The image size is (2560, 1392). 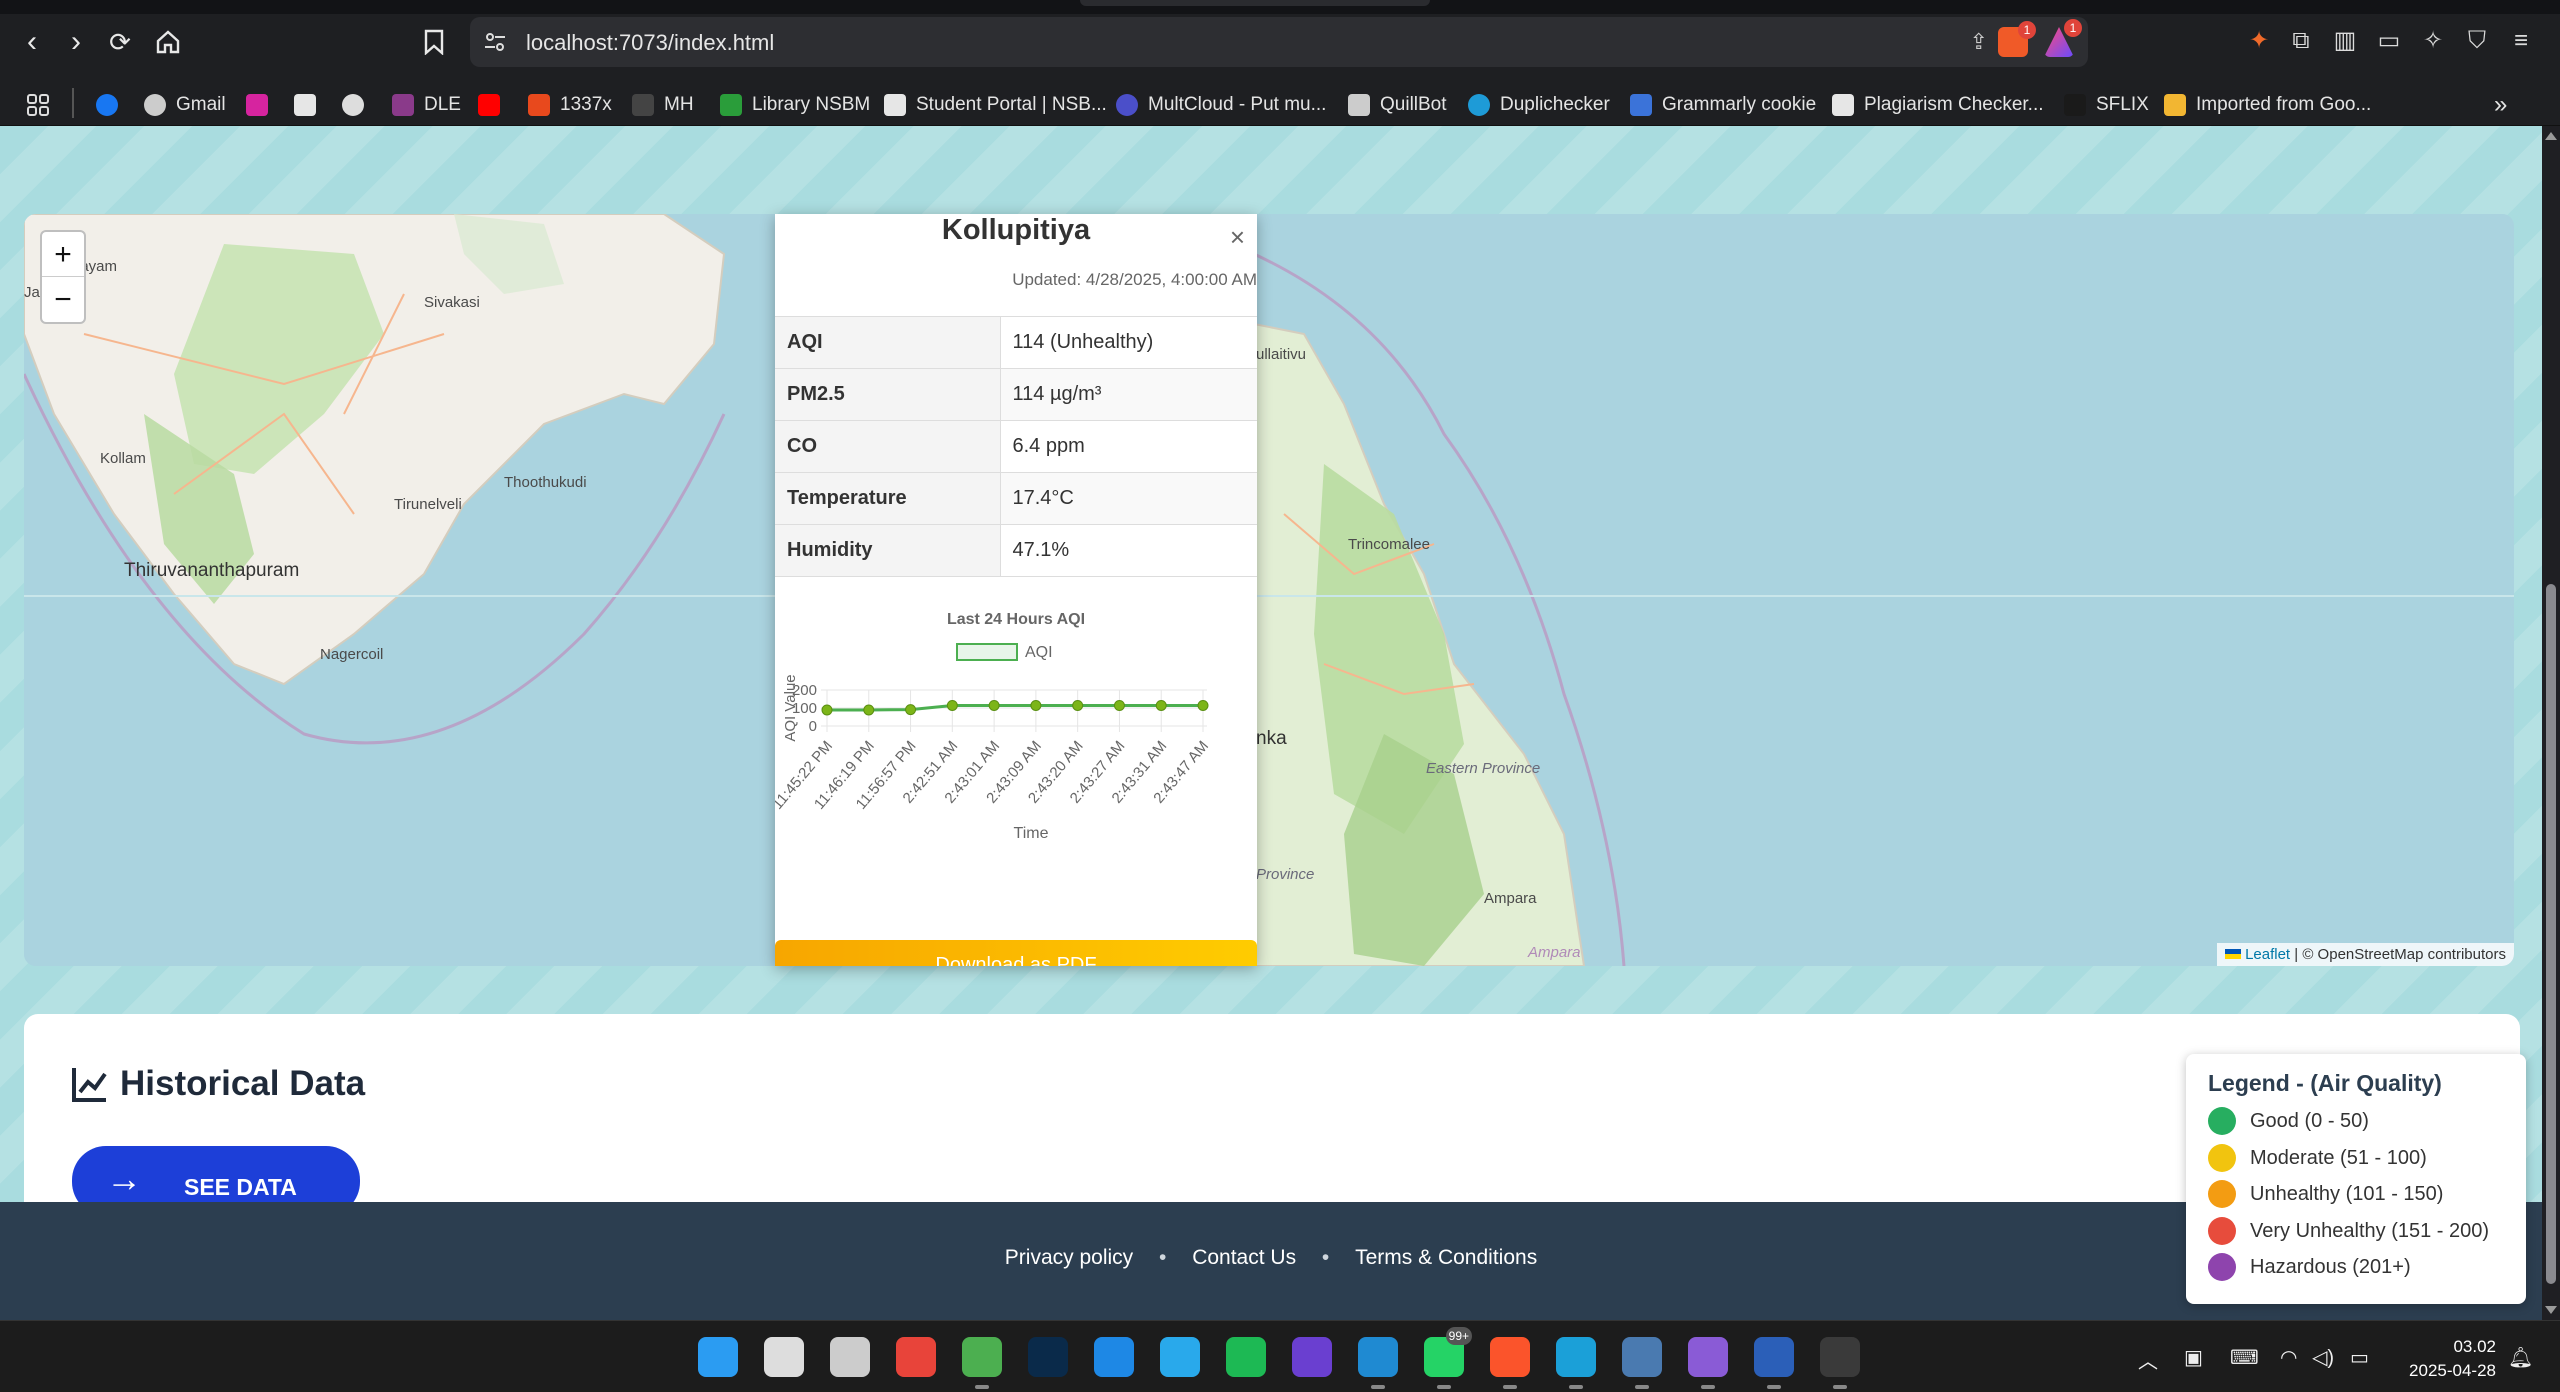 I want to click on line-chart-icon, so click(x=89, y=1085).